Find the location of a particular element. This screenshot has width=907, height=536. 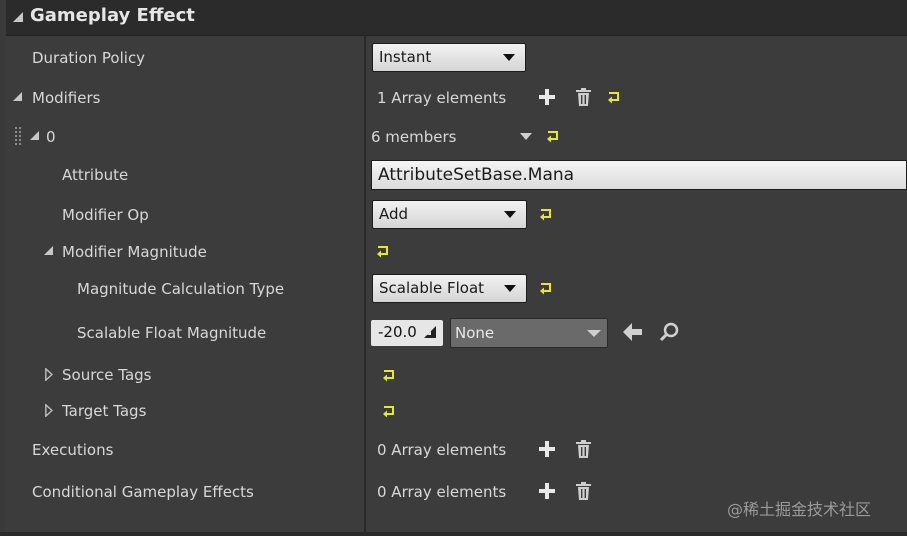

scalable-float-input: -20.0 is located at coordinates (407, 333).